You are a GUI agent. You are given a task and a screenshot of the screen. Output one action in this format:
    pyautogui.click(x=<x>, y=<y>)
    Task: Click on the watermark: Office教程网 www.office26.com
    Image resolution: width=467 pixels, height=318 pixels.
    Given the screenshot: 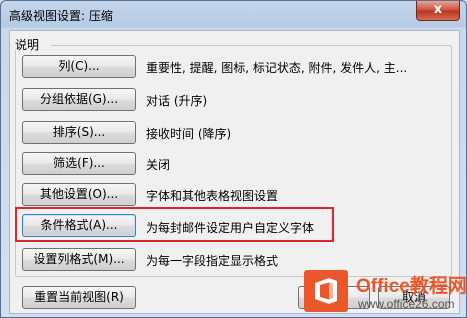 What is the action you would take?
    pyautogui.click(x=385, y=292)
    